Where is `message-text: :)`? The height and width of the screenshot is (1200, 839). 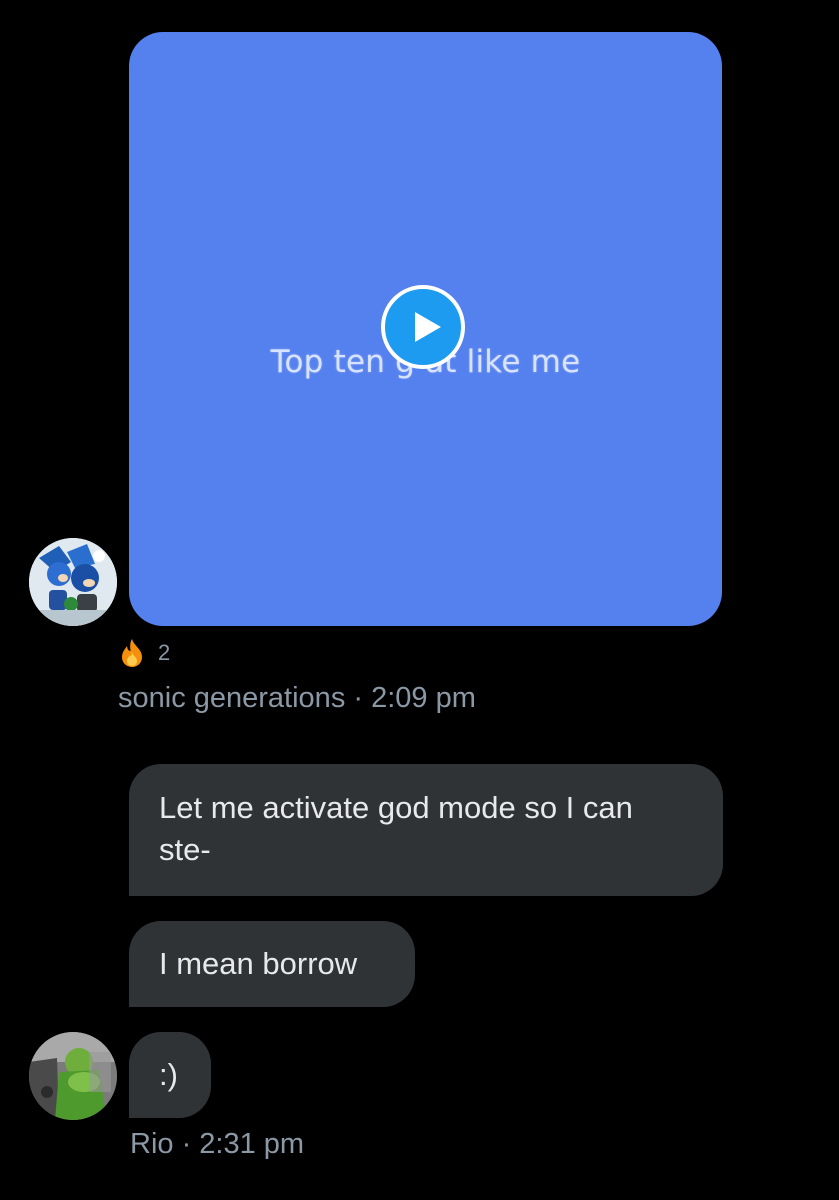
message-text: :) is located at coordinates (168, 1074).